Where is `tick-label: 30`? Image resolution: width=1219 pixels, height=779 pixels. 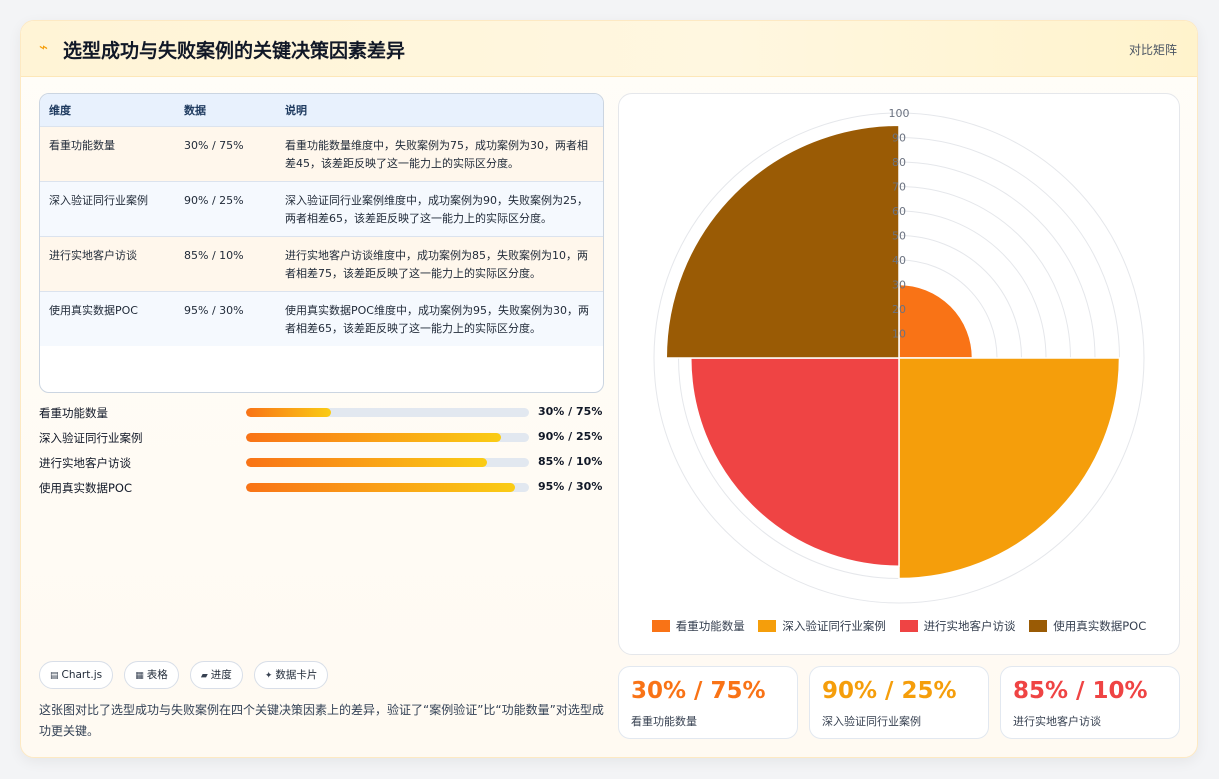
tick-label: 30 is located at coordinates (899, 285).